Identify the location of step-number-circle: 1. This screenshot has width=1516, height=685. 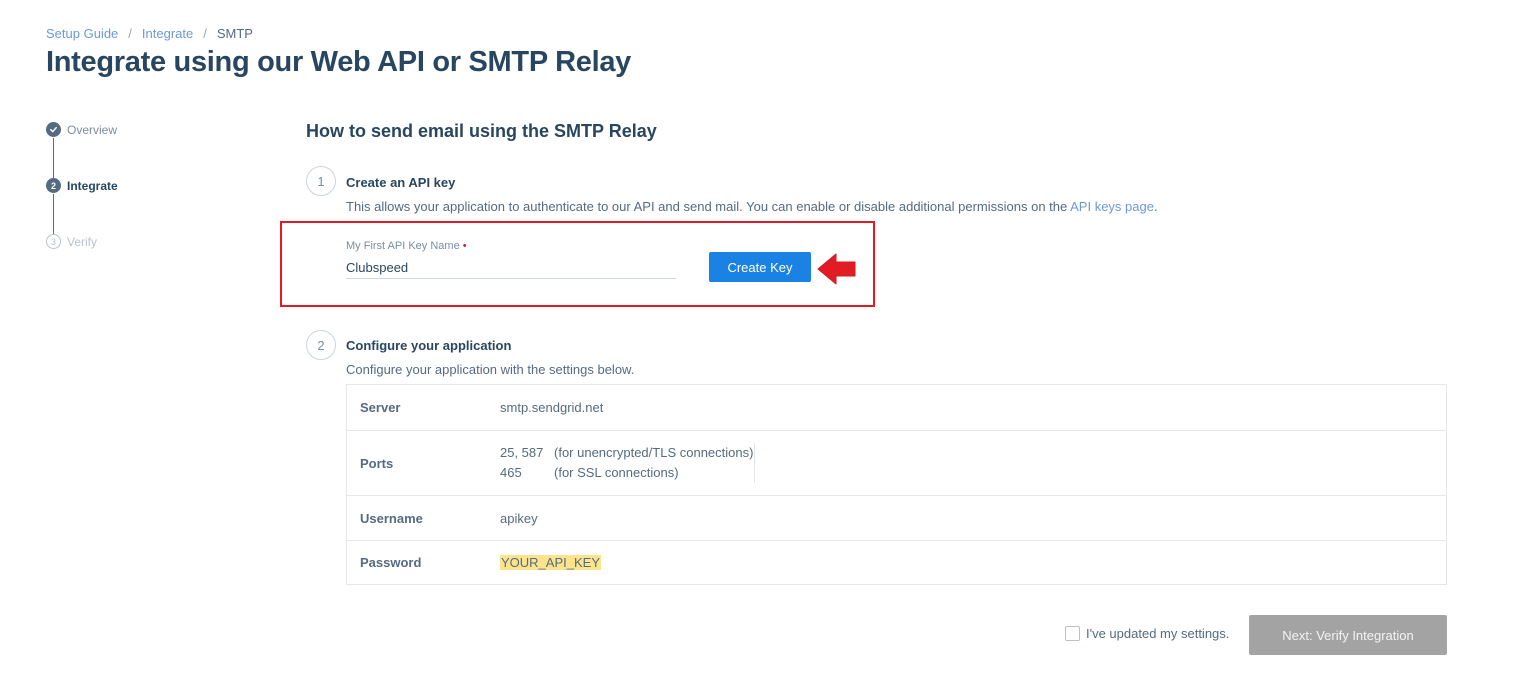
(321, 181).